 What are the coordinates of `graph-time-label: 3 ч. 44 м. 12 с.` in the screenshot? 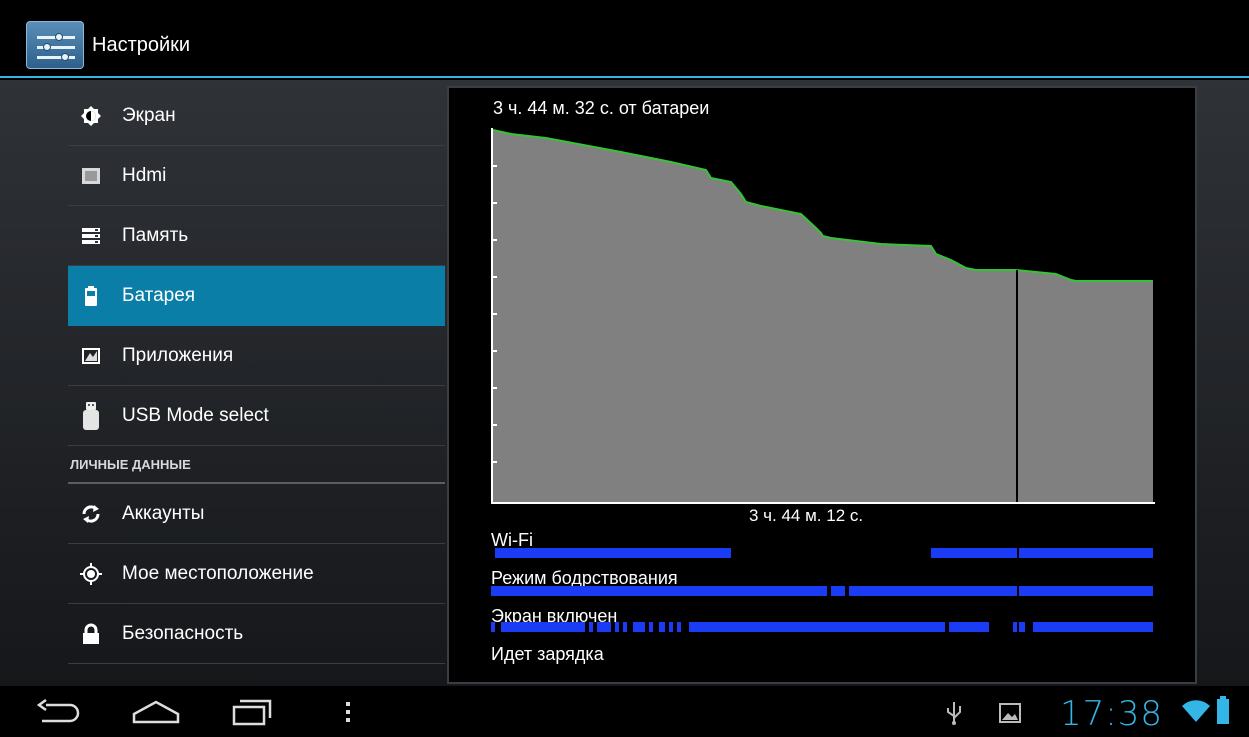 It's located at (806, 515).